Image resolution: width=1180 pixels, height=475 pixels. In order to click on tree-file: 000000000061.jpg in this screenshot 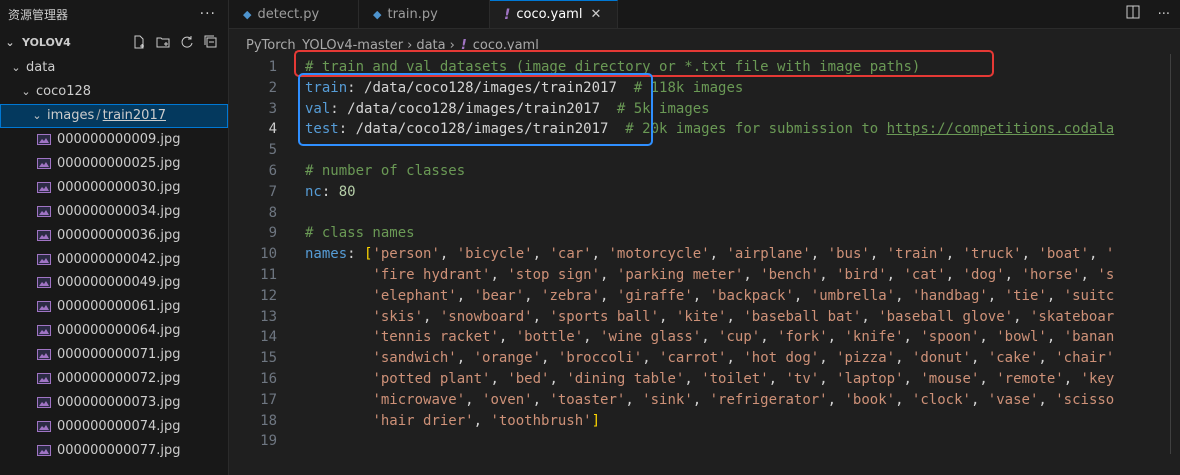, I will do `click(114, 307)`.